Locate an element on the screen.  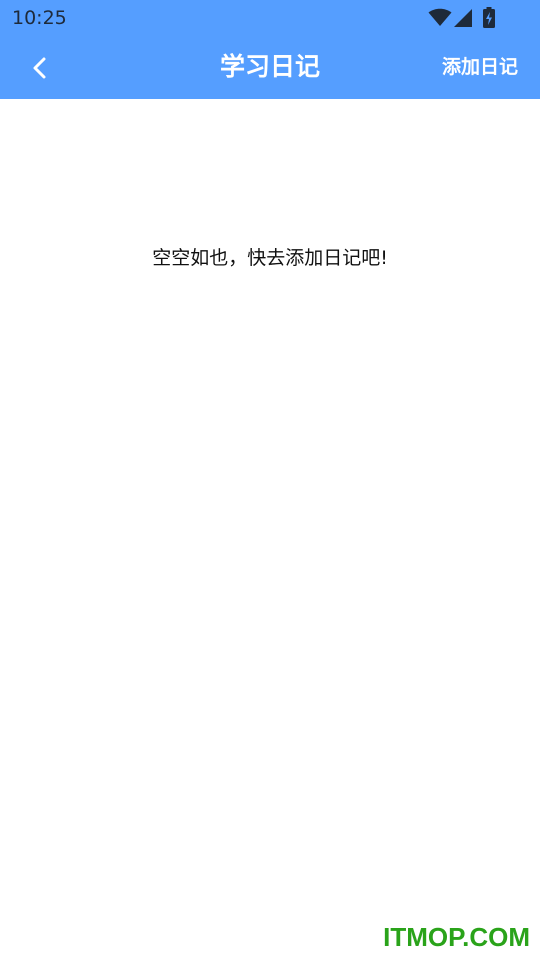
watermark-logo: ITMOP.COM is located at coordinates (456, 937).